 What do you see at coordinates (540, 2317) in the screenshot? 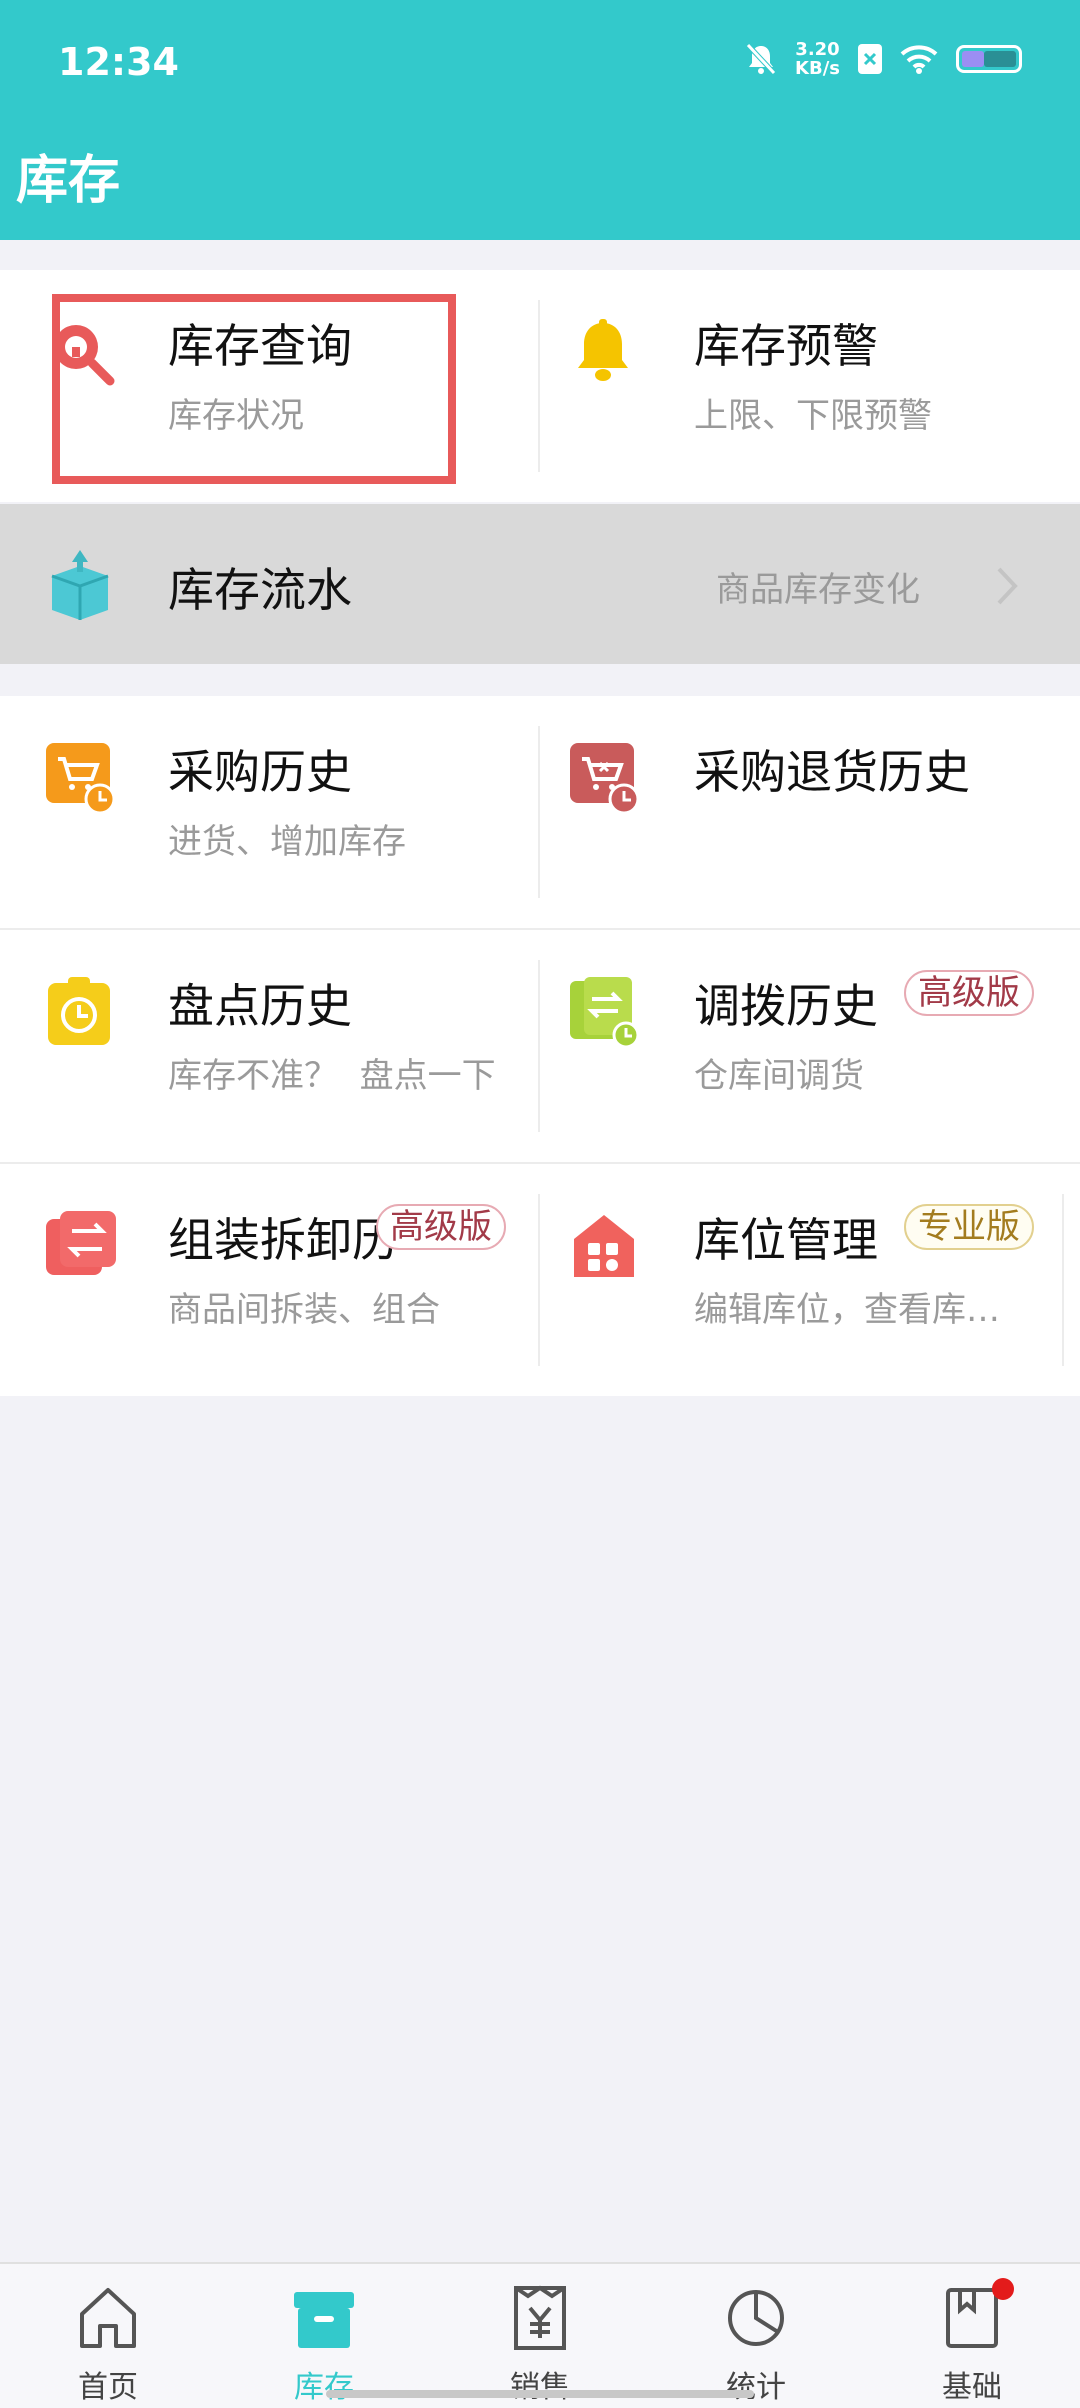
I see `yen-receipt-icon` at bounding box center [540, 2317].